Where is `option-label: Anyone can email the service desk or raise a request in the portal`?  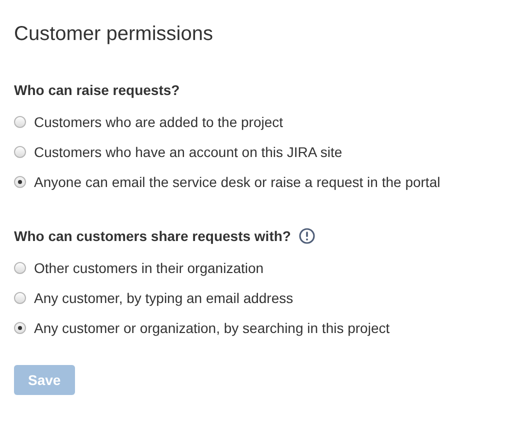 option-label: Anyone can email the service desk or raise a request in the portal is located at coordinates (237, 182).